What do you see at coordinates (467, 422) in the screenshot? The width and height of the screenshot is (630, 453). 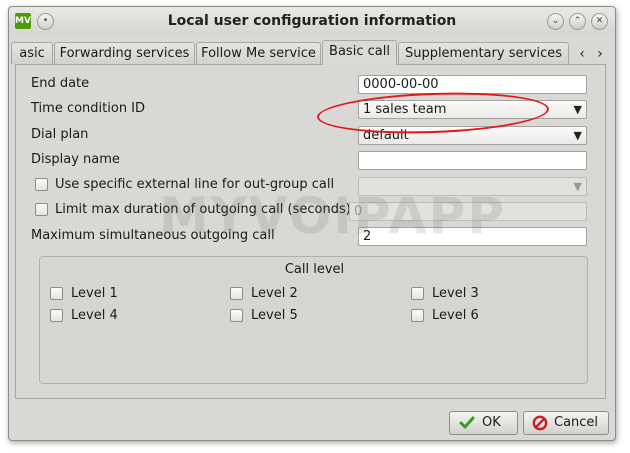 I see `checkmark-icon` at bounding box center [467, 422].